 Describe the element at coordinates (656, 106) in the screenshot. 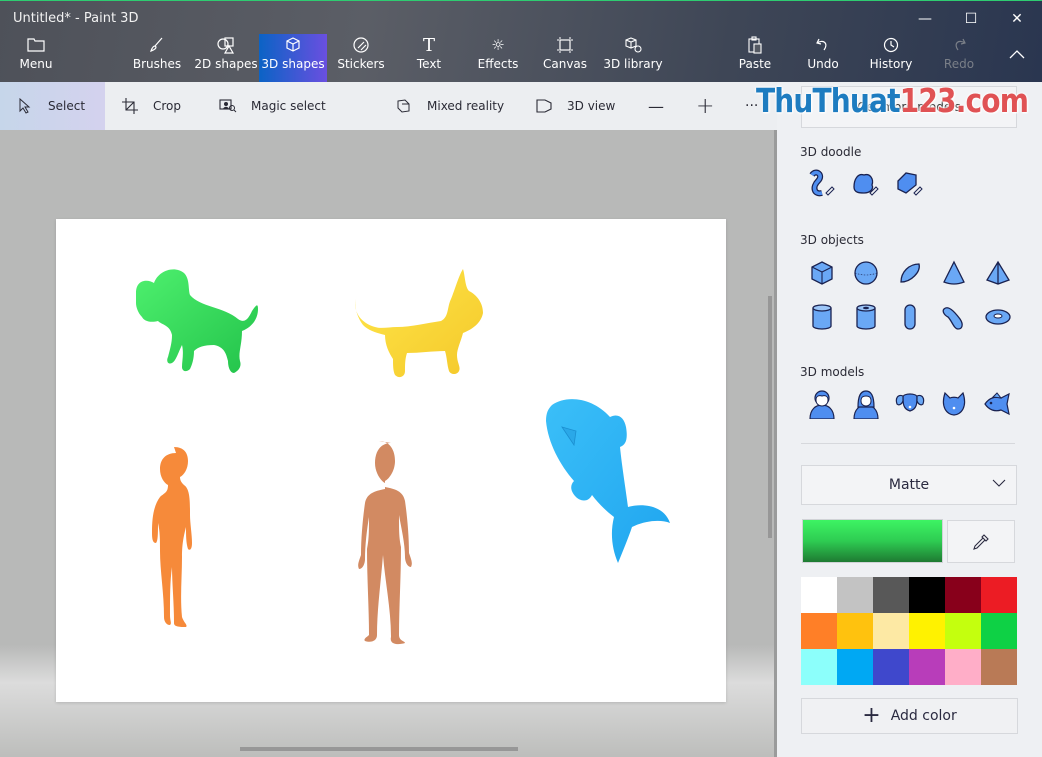

I see `zoom-out-button: —` at that location.